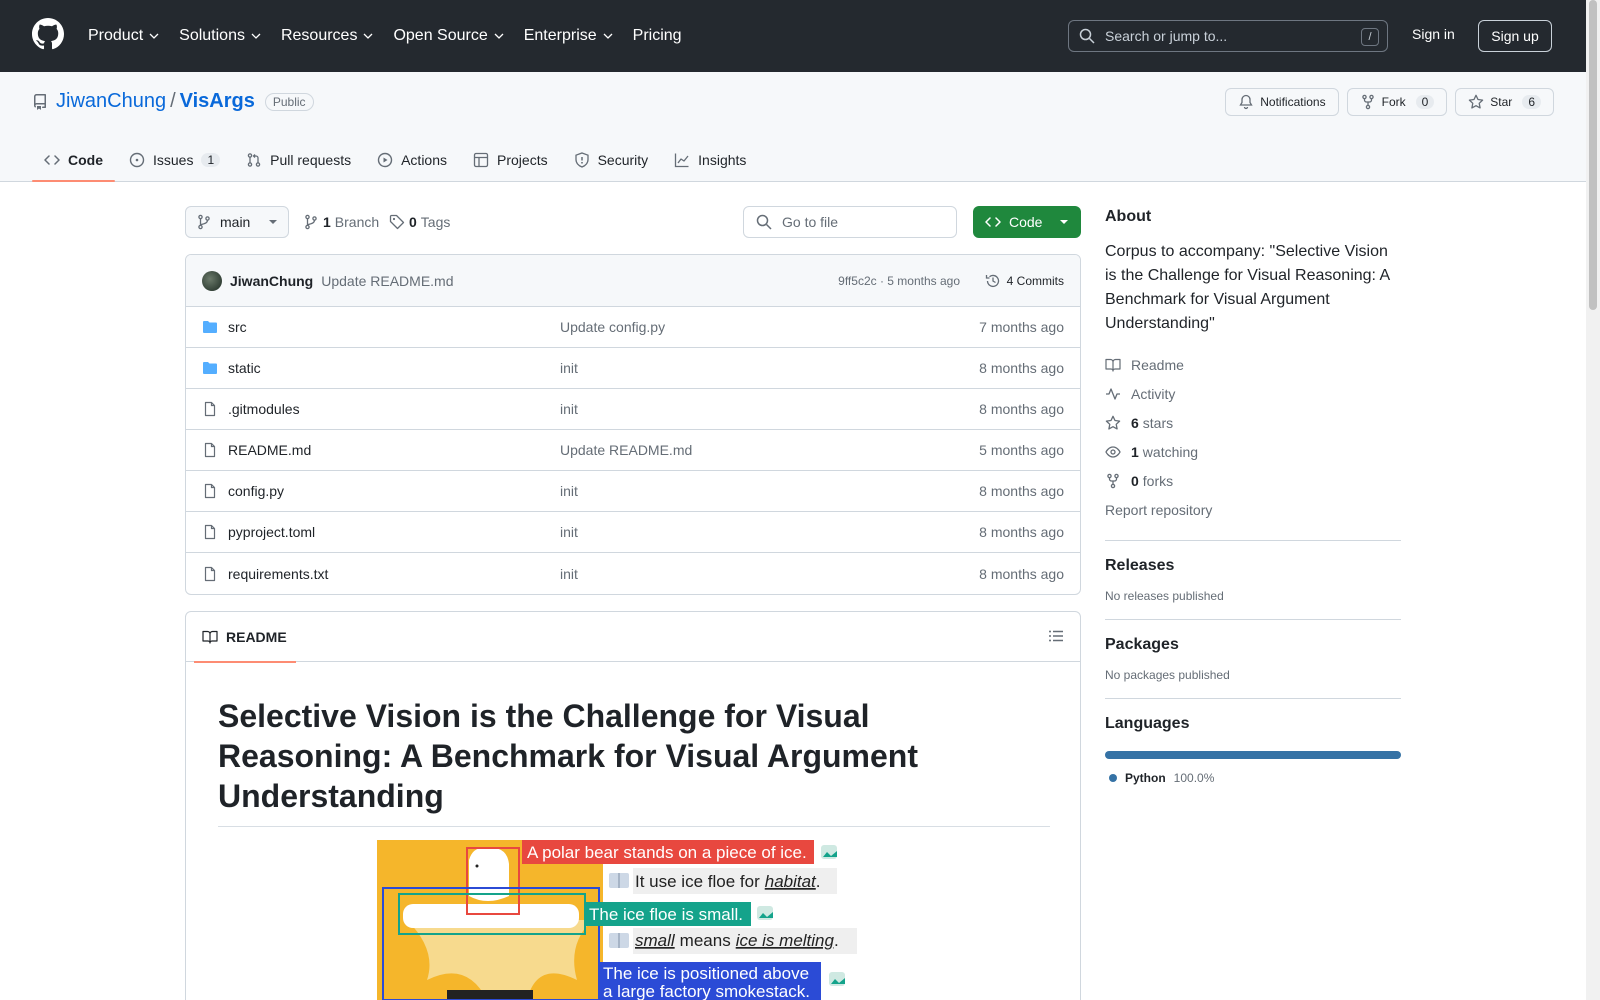 Image resolution: width=1600 pixels, height=1000 pixels. Describe the element at coordinates (264, 409) in the screenshot. I see `file-name-link: .gitmodules` at that location.